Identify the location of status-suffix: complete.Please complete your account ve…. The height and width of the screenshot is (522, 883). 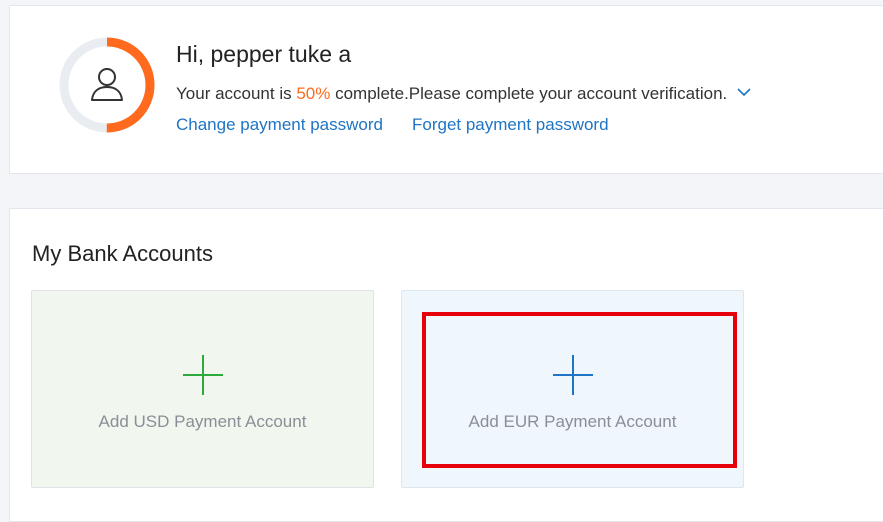
(529, 93).